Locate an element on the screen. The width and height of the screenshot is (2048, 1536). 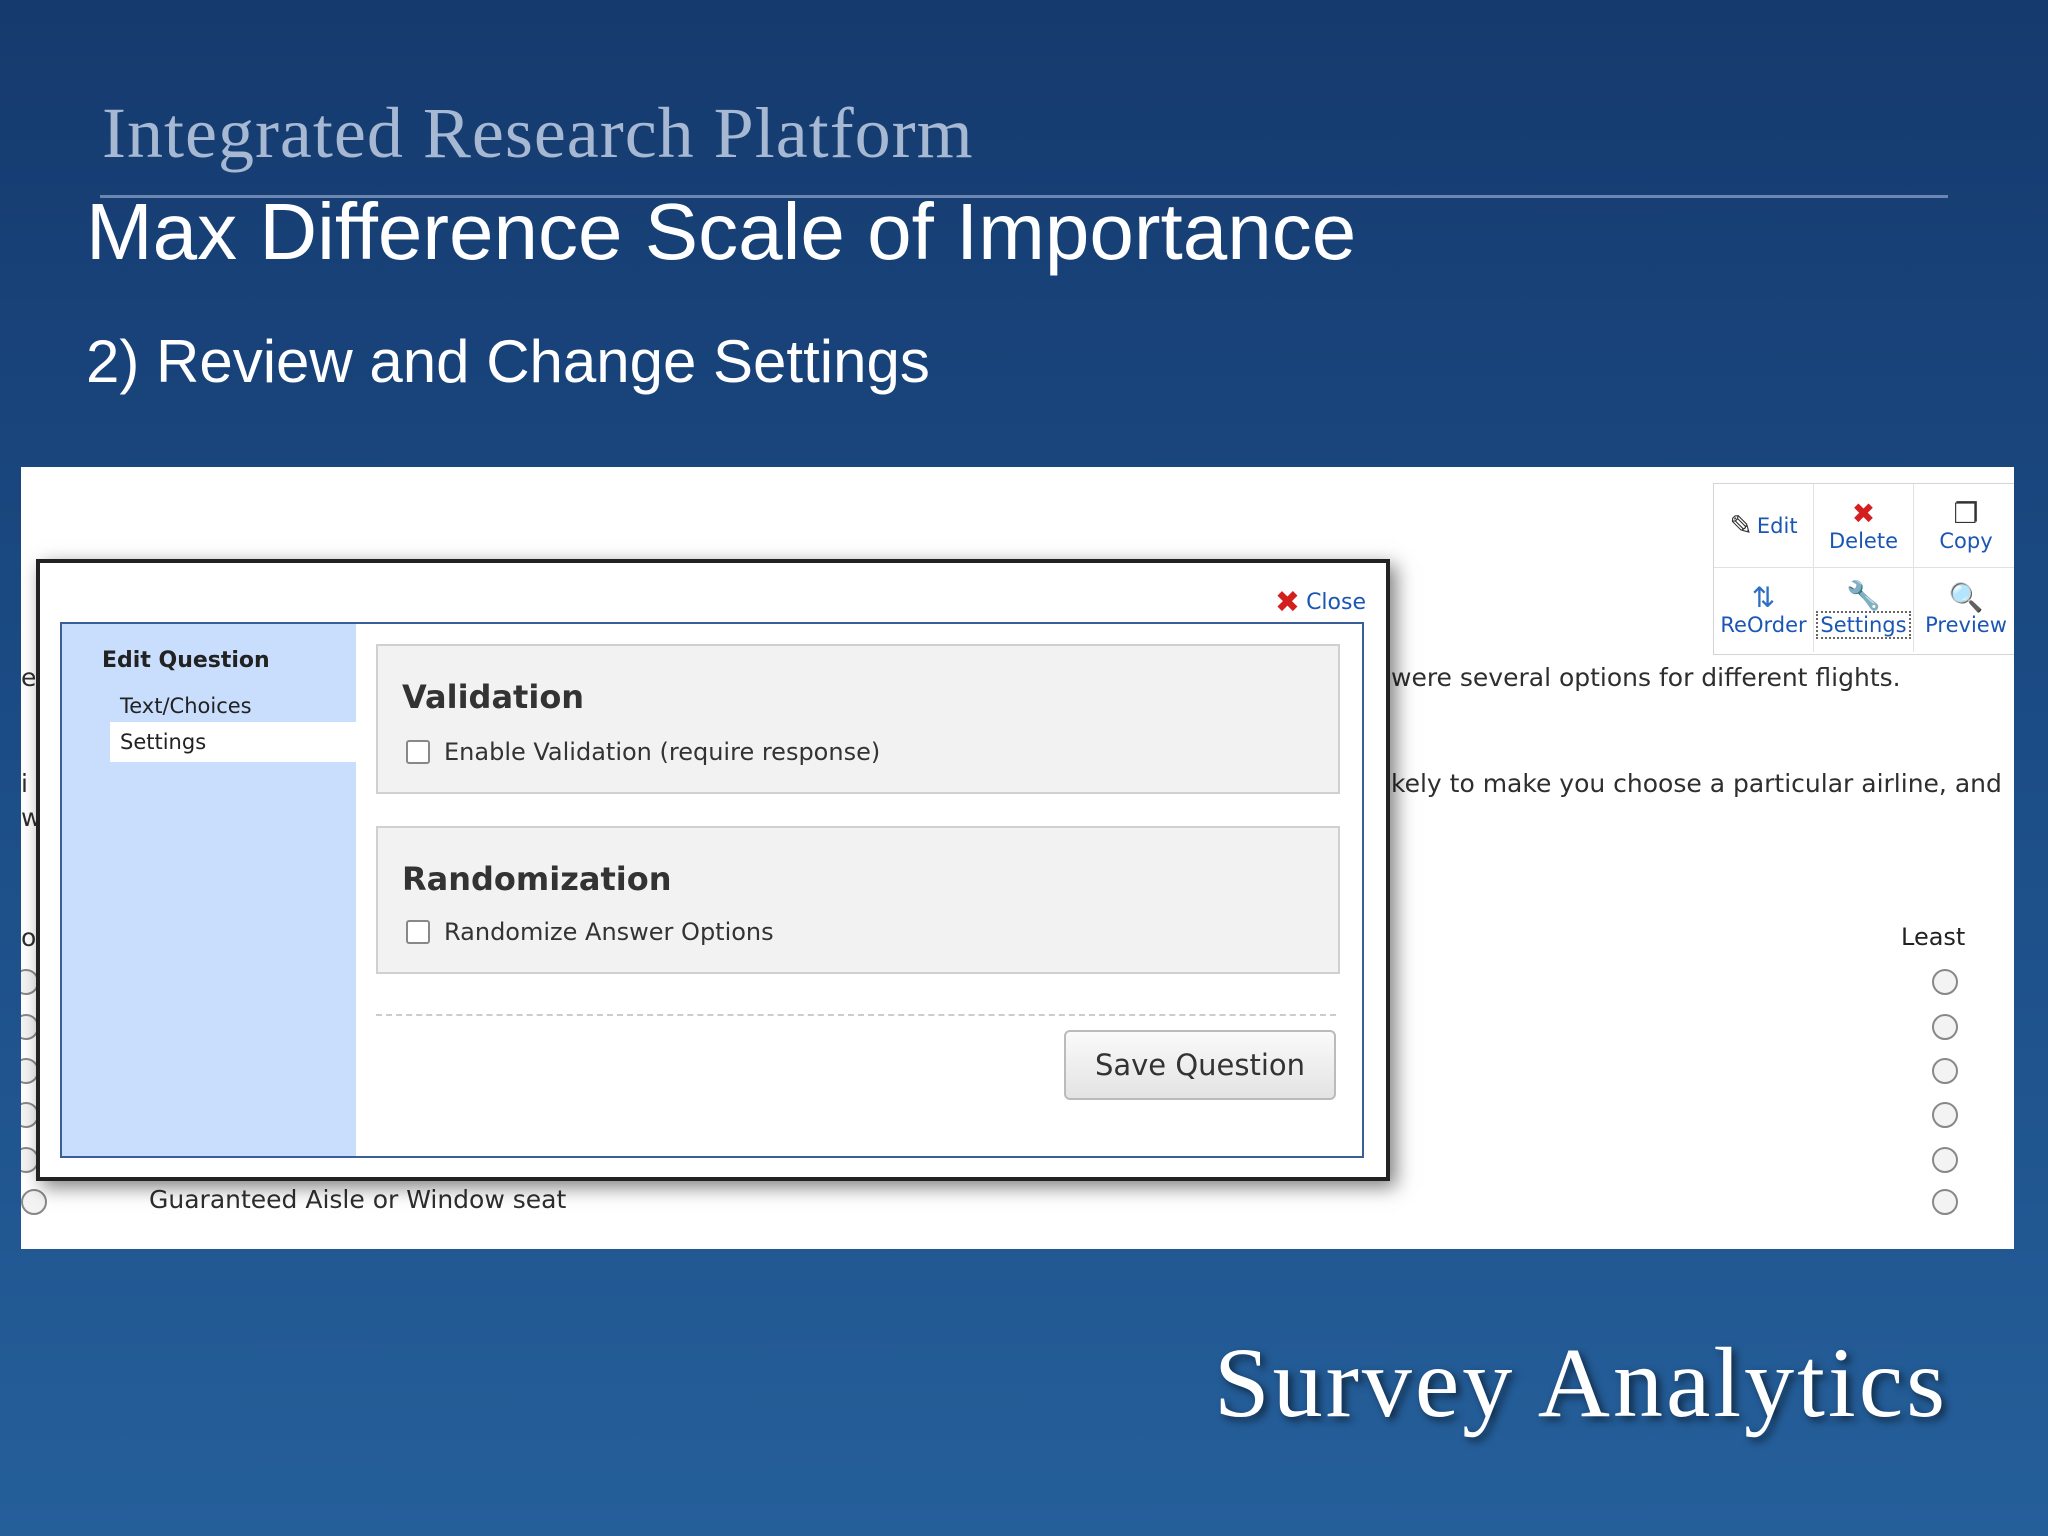
randomize-options-label: Randomize Answer Options is located at coordinates (609, 932).